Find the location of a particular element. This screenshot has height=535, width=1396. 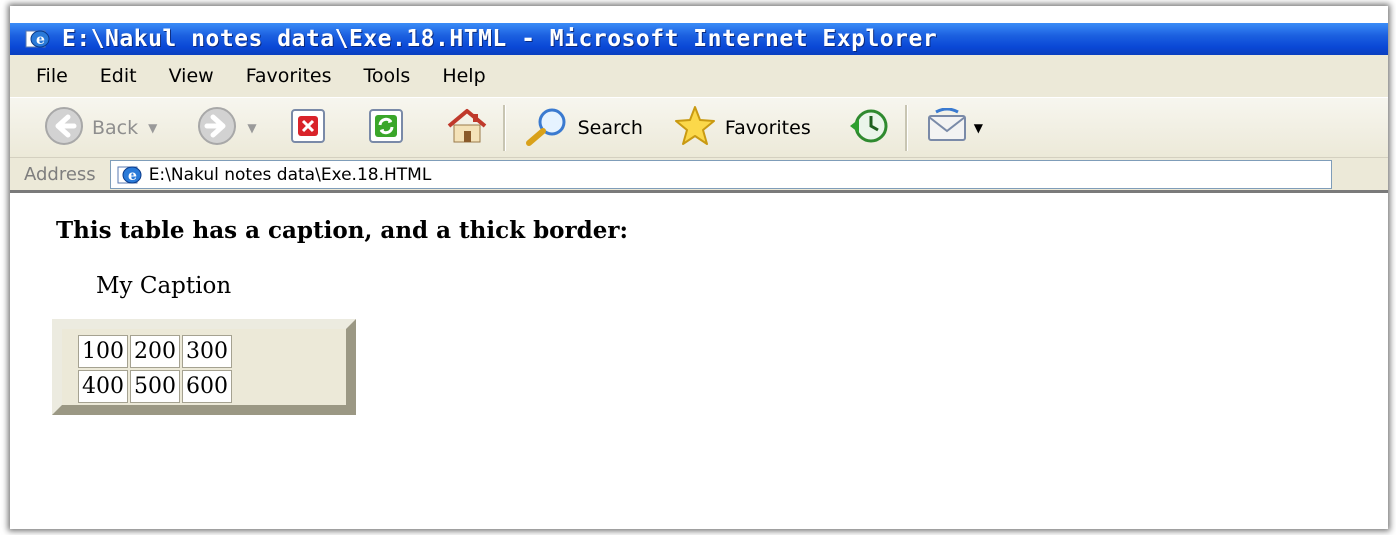

menu-bar: File Edit View Favorites Tools Help is located at coordinates (699, 76).